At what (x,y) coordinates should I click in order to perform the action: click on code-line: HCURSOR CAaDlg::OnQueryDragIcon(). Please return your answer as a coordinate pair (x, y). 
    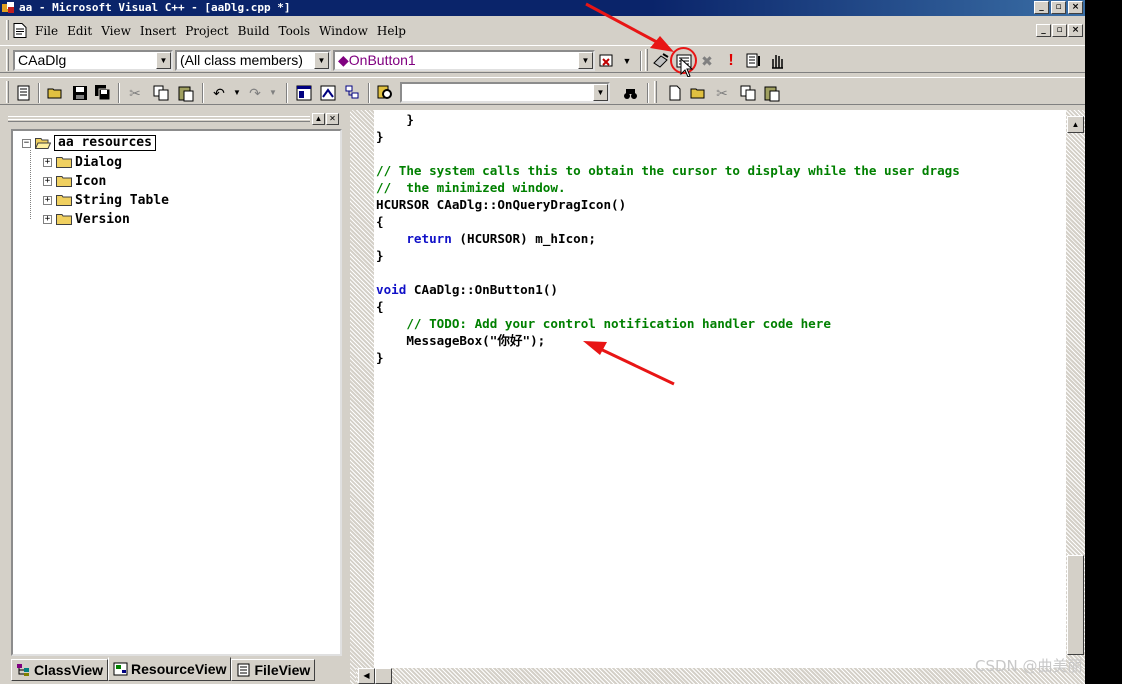
    Looking at the image, I should click on (501, 204).